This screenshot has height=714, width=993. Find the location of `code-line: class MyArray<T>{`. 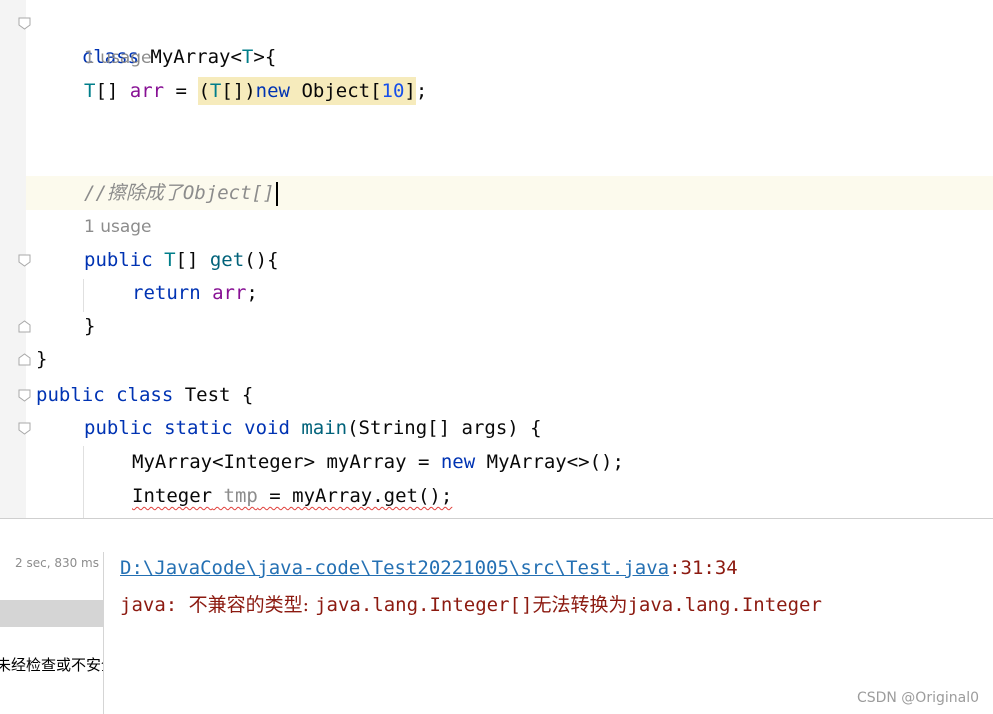

code-line: class MyArray<T>{ is located at coordinates (156, 38).